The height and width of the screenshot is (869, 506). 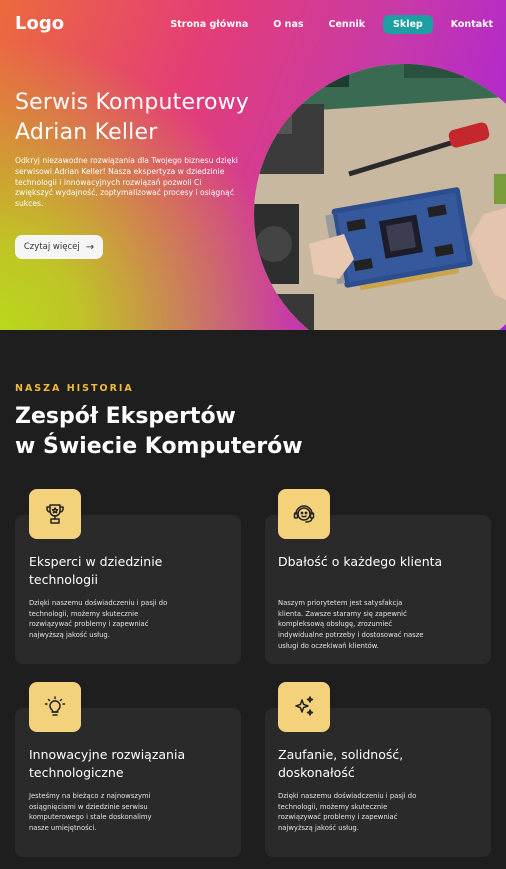 I want to click on lightbulb-icon, so click(x=55, y=707).